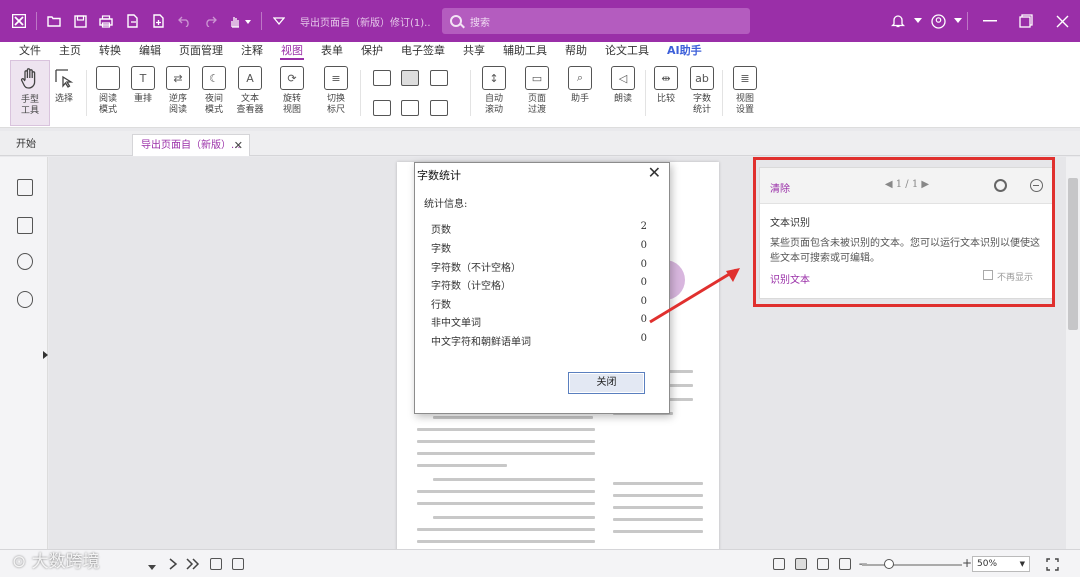  I want to click on next-page-icon, so click(174, 564).